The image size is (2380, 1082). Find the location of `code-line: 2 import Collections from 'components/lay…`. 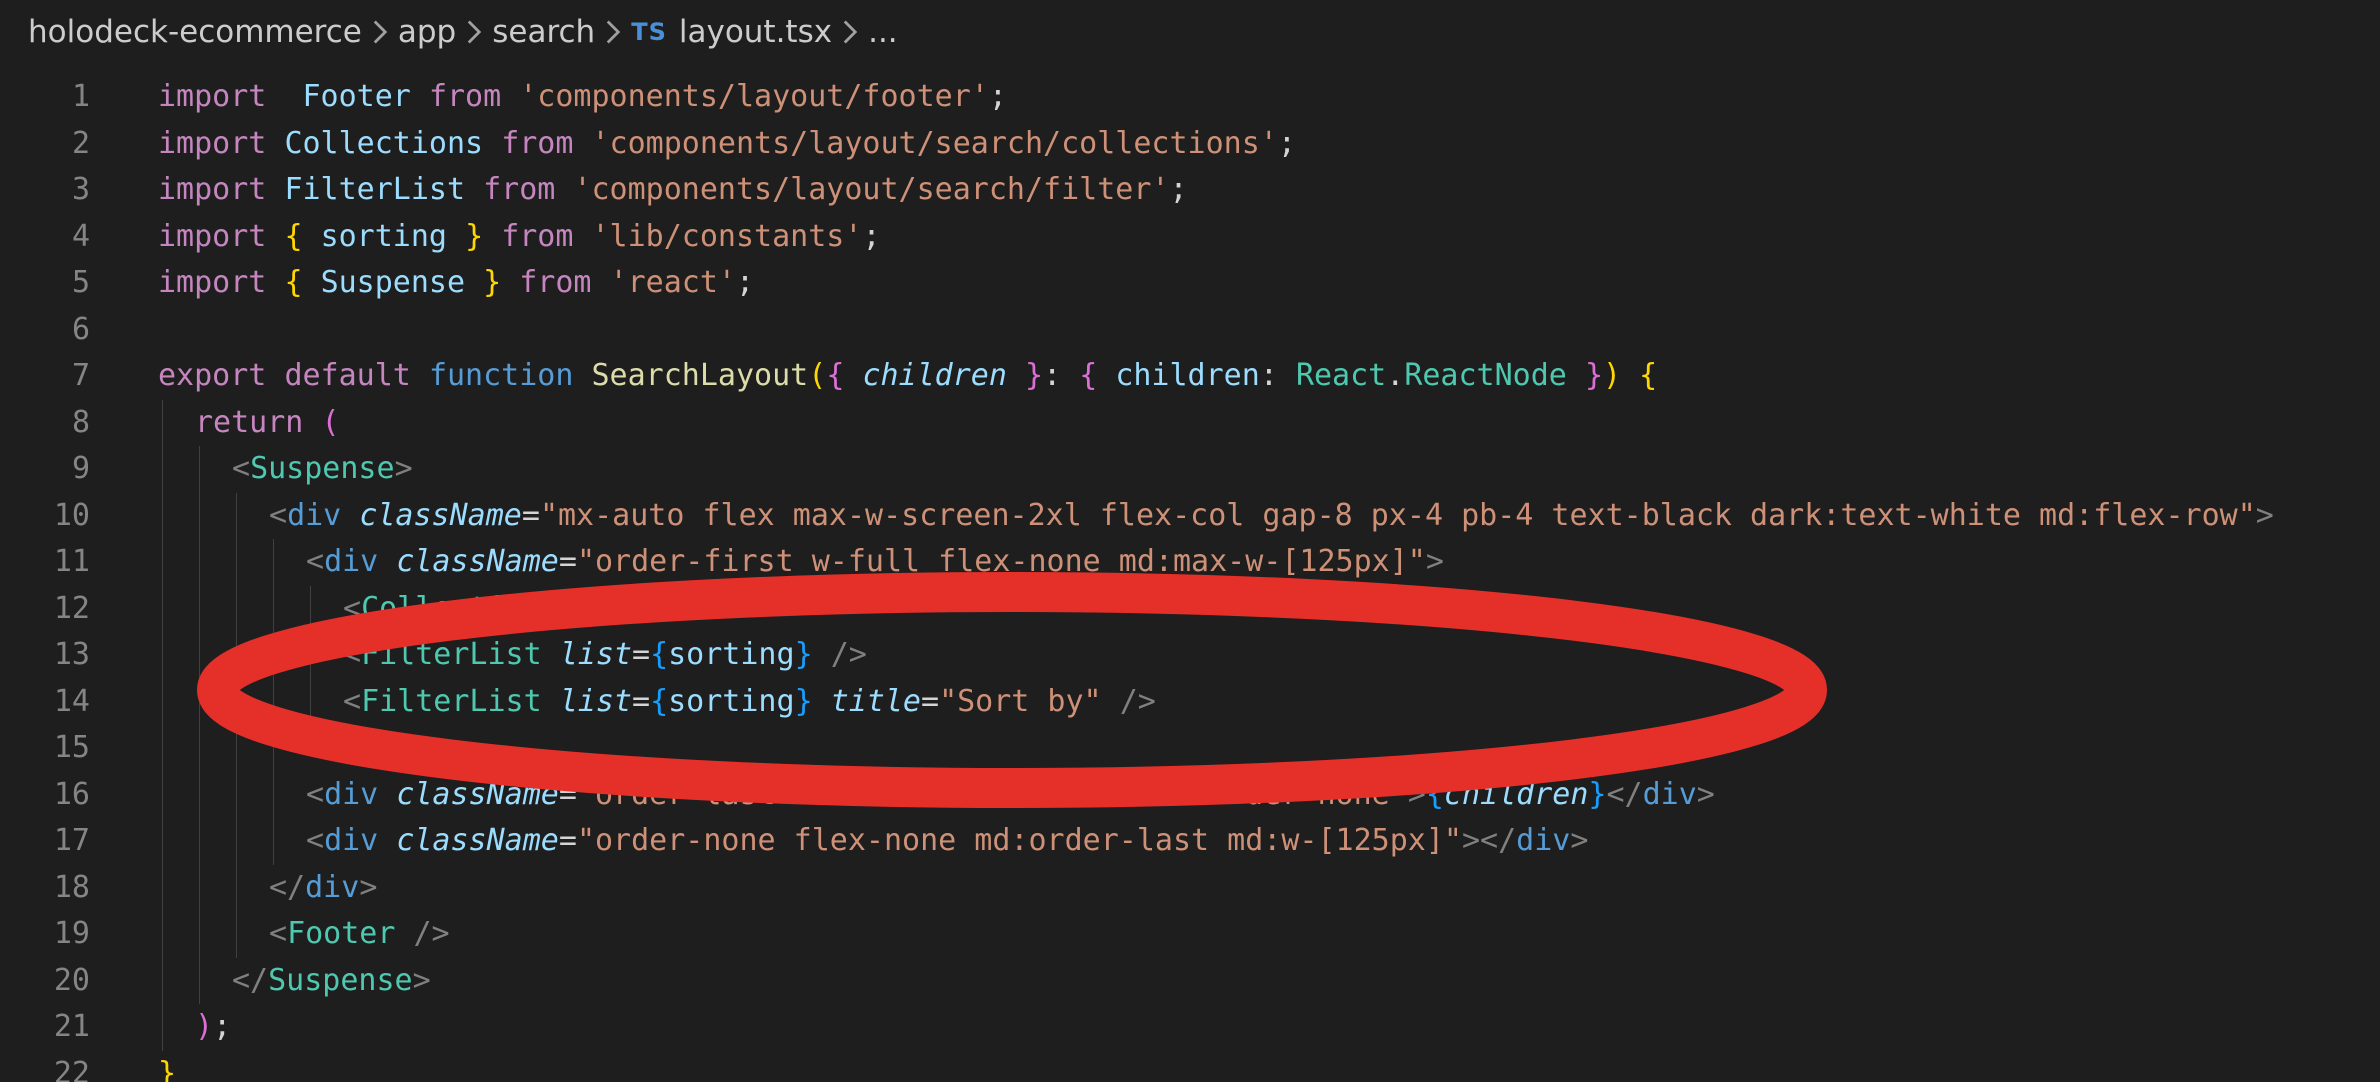

code-line: 2 import Collections from 'components/lay… is located at coordinates (1190, 144).